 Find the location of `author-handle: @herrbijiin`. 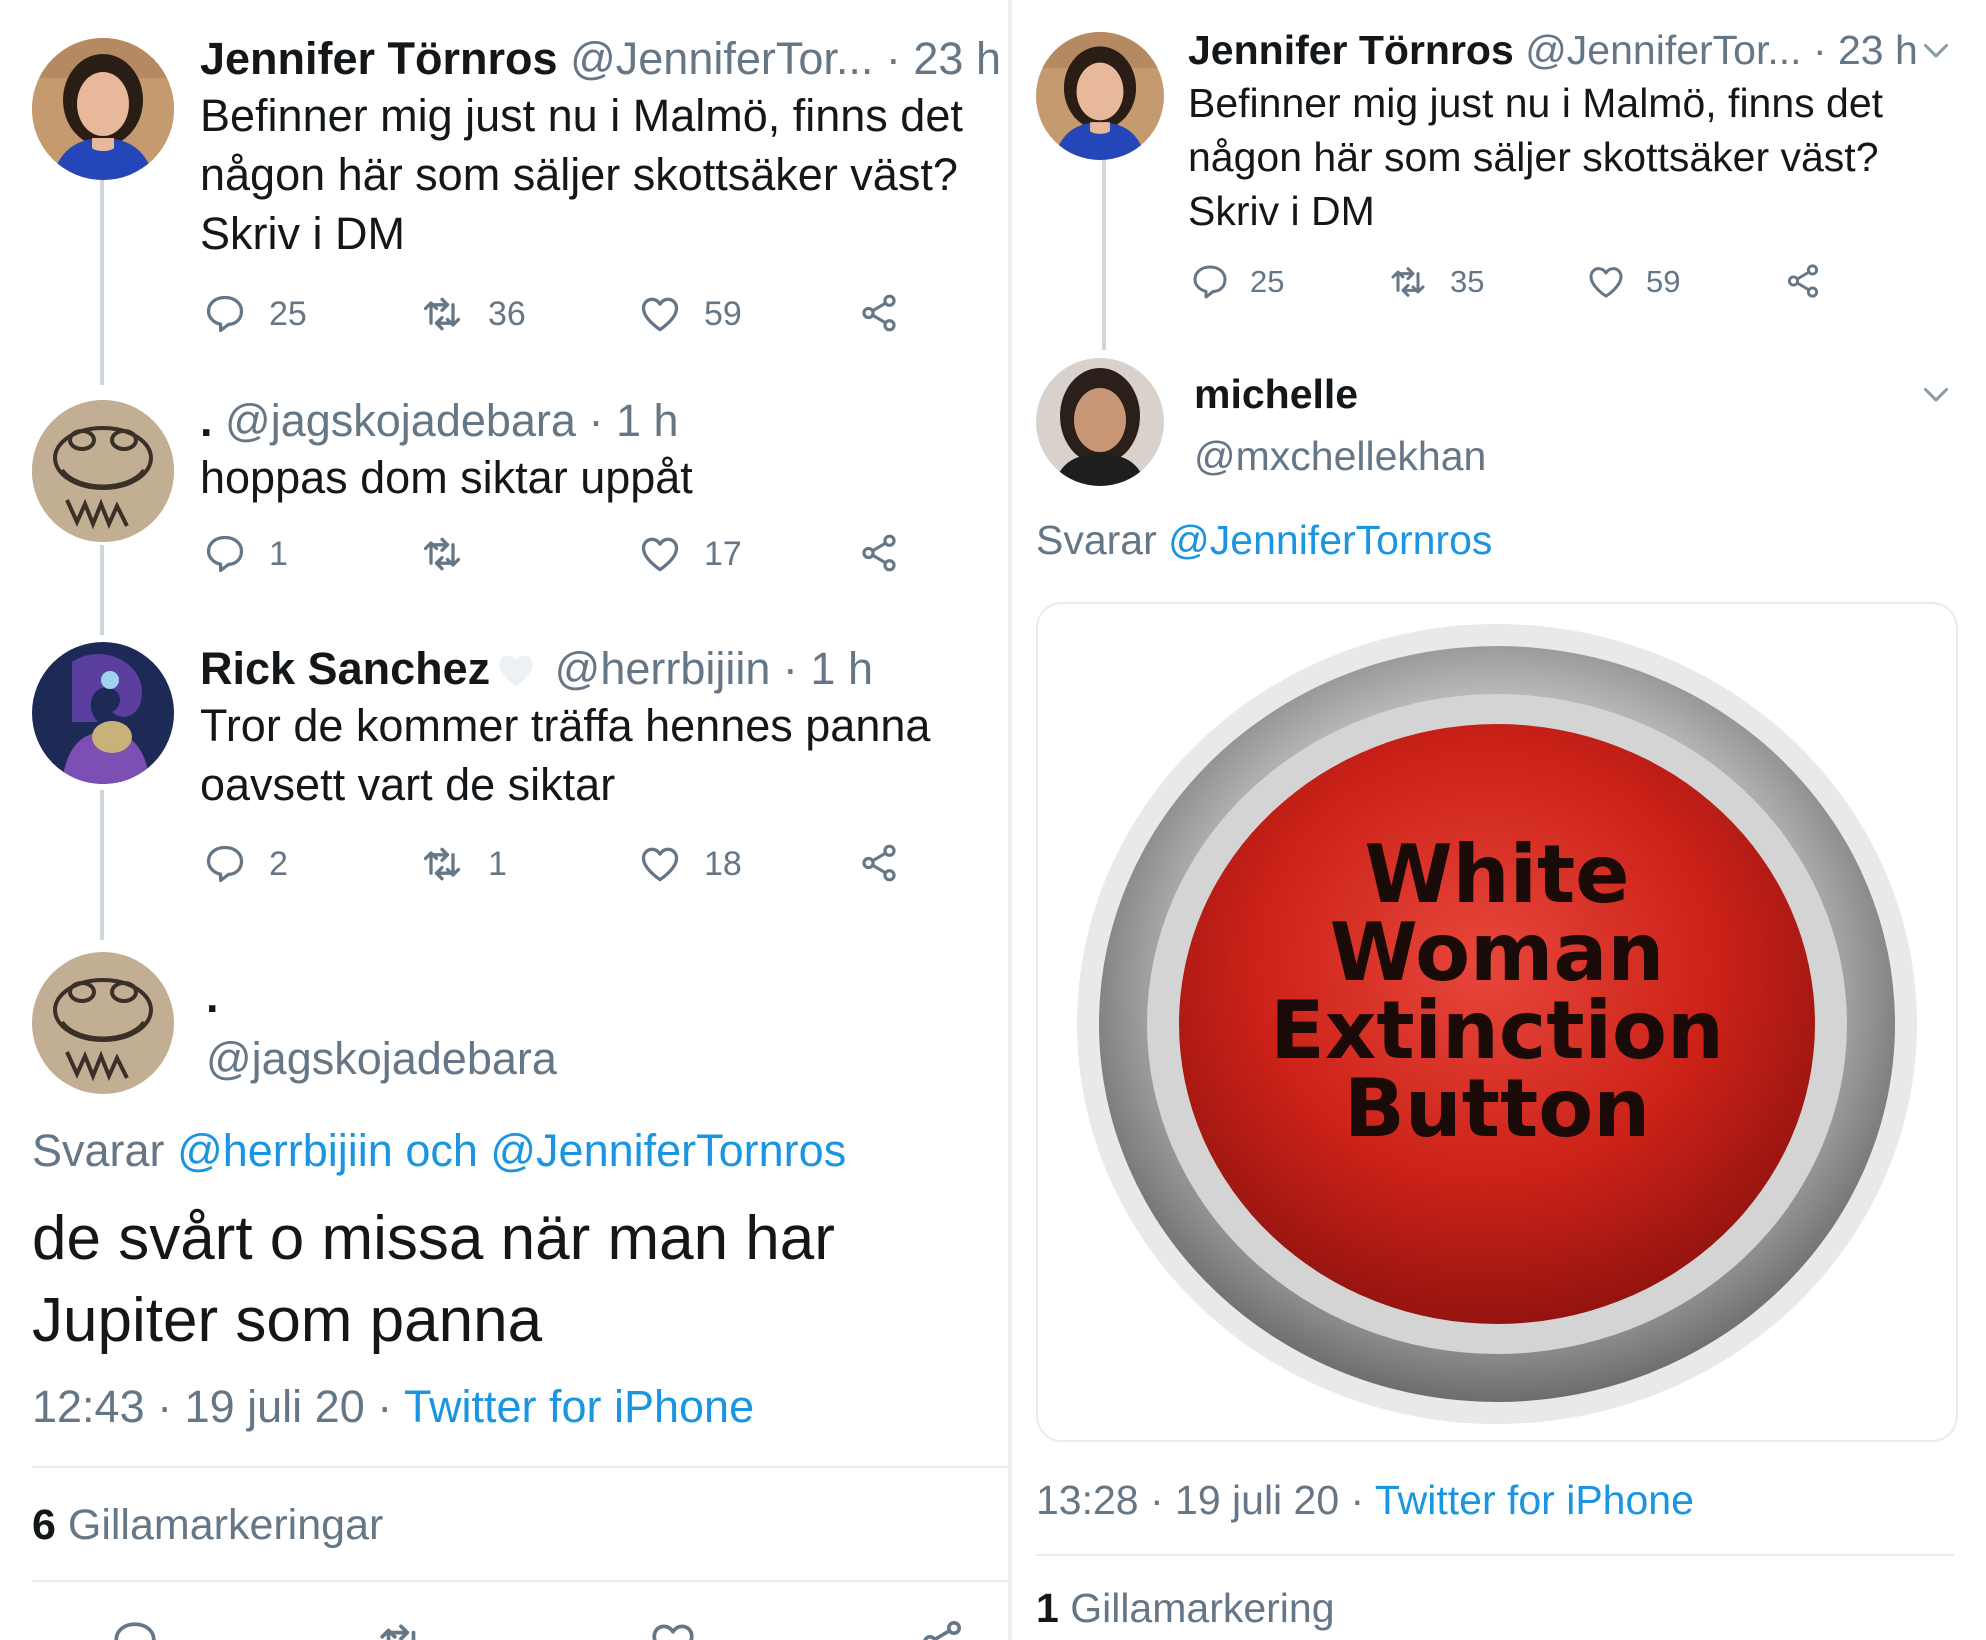

author-handle: @herrbijiin is located at coordinates (663, 668).